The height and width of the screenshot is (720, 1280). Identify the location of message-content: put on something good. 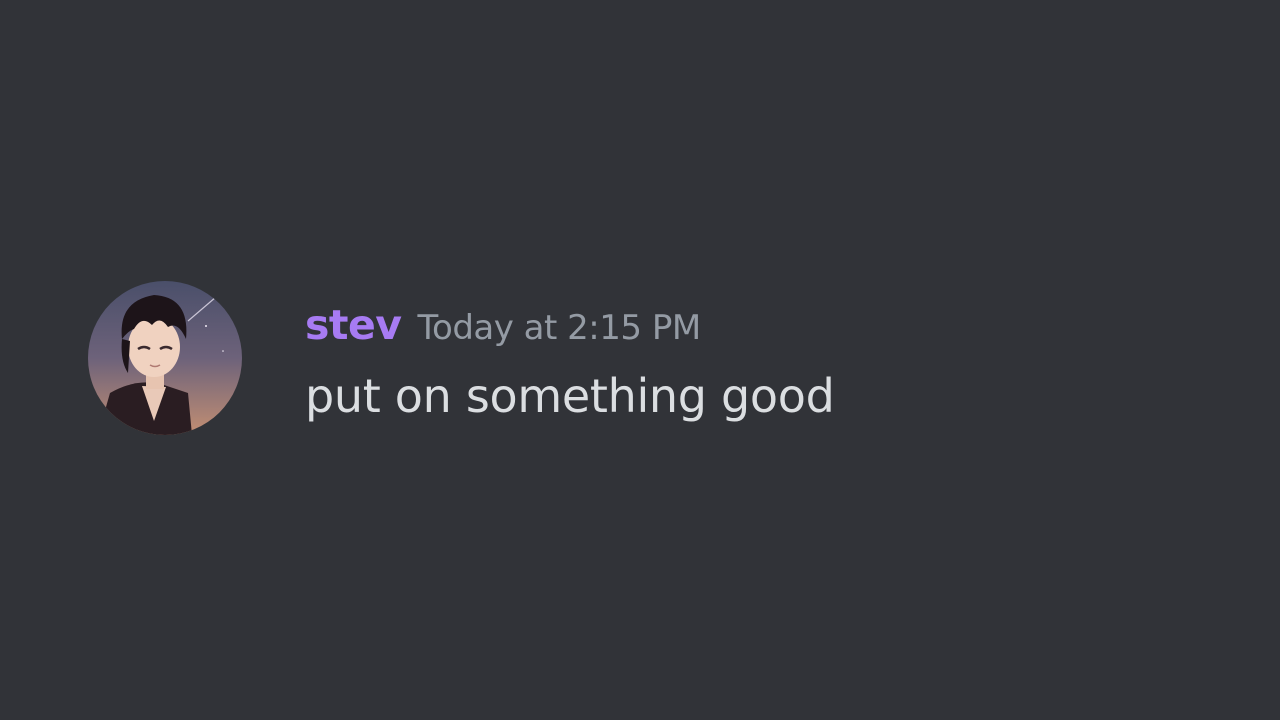
(570, 396).